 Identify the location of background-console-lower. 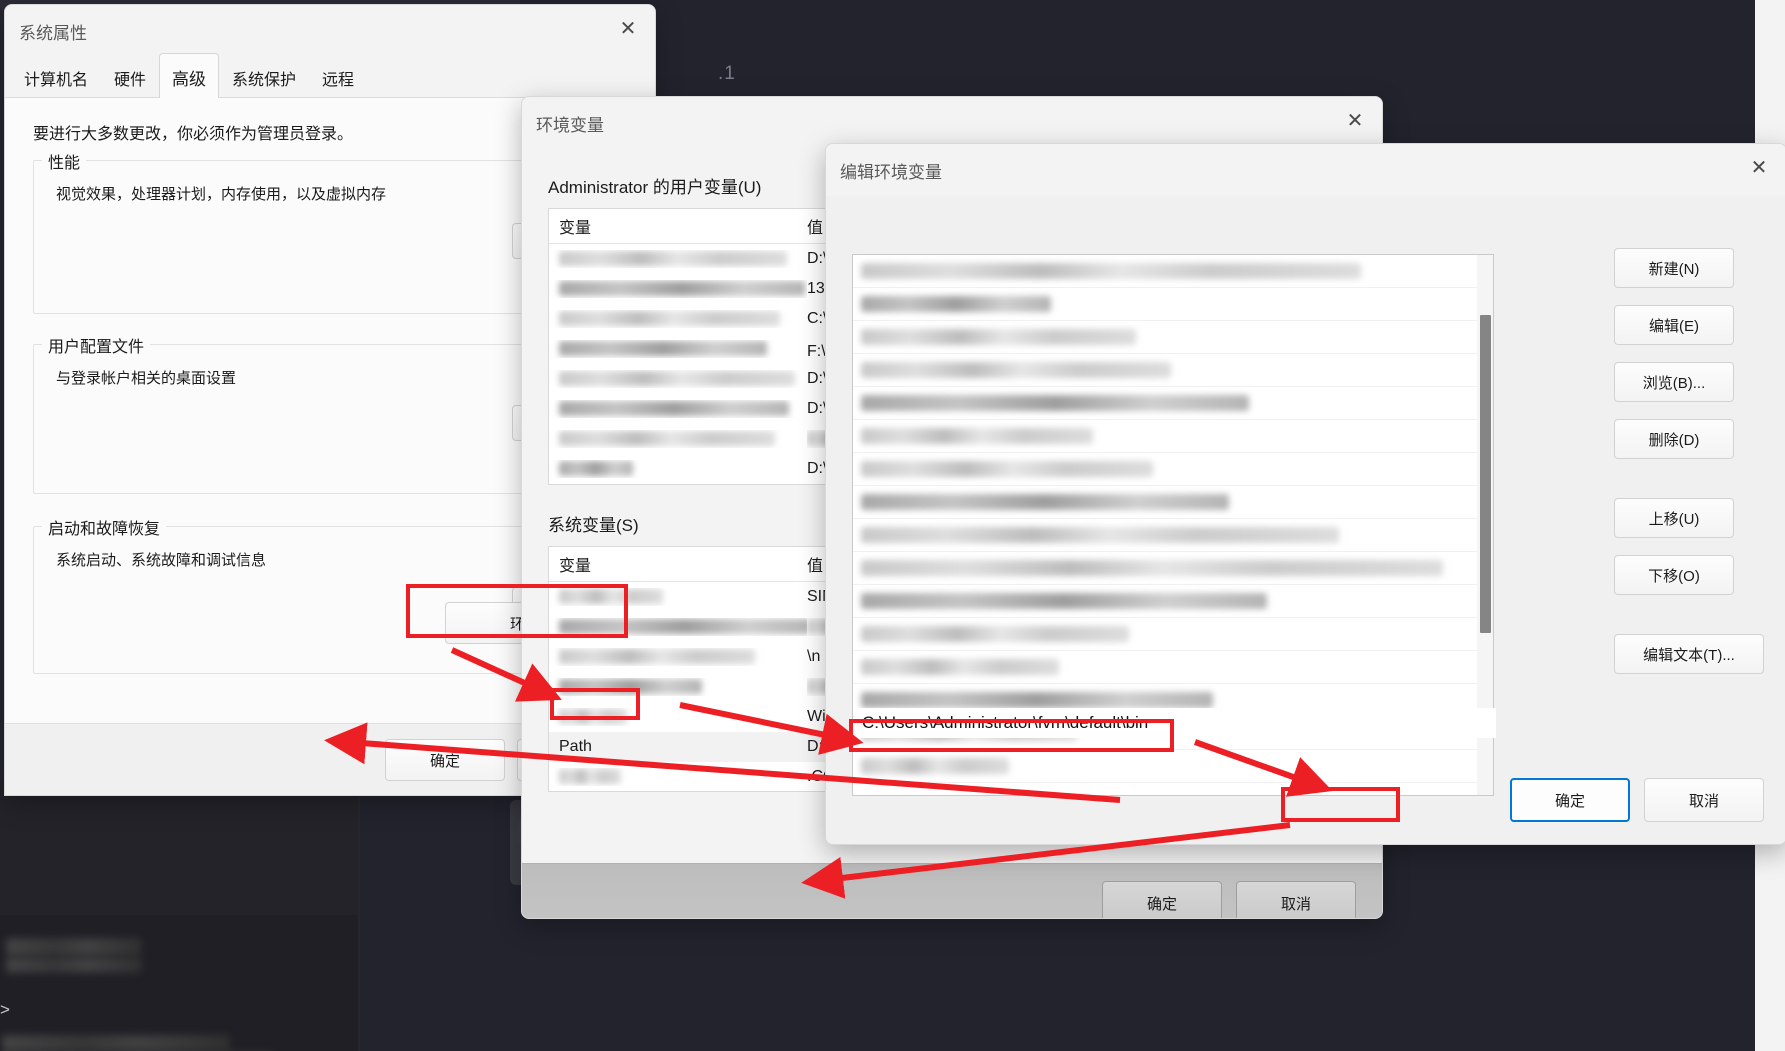
(179, 983).